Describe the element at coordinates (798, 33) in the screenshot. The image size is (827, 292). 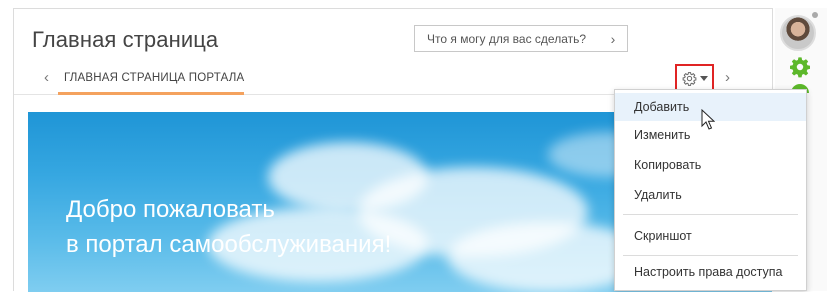
I see `user-avatar` at that location.